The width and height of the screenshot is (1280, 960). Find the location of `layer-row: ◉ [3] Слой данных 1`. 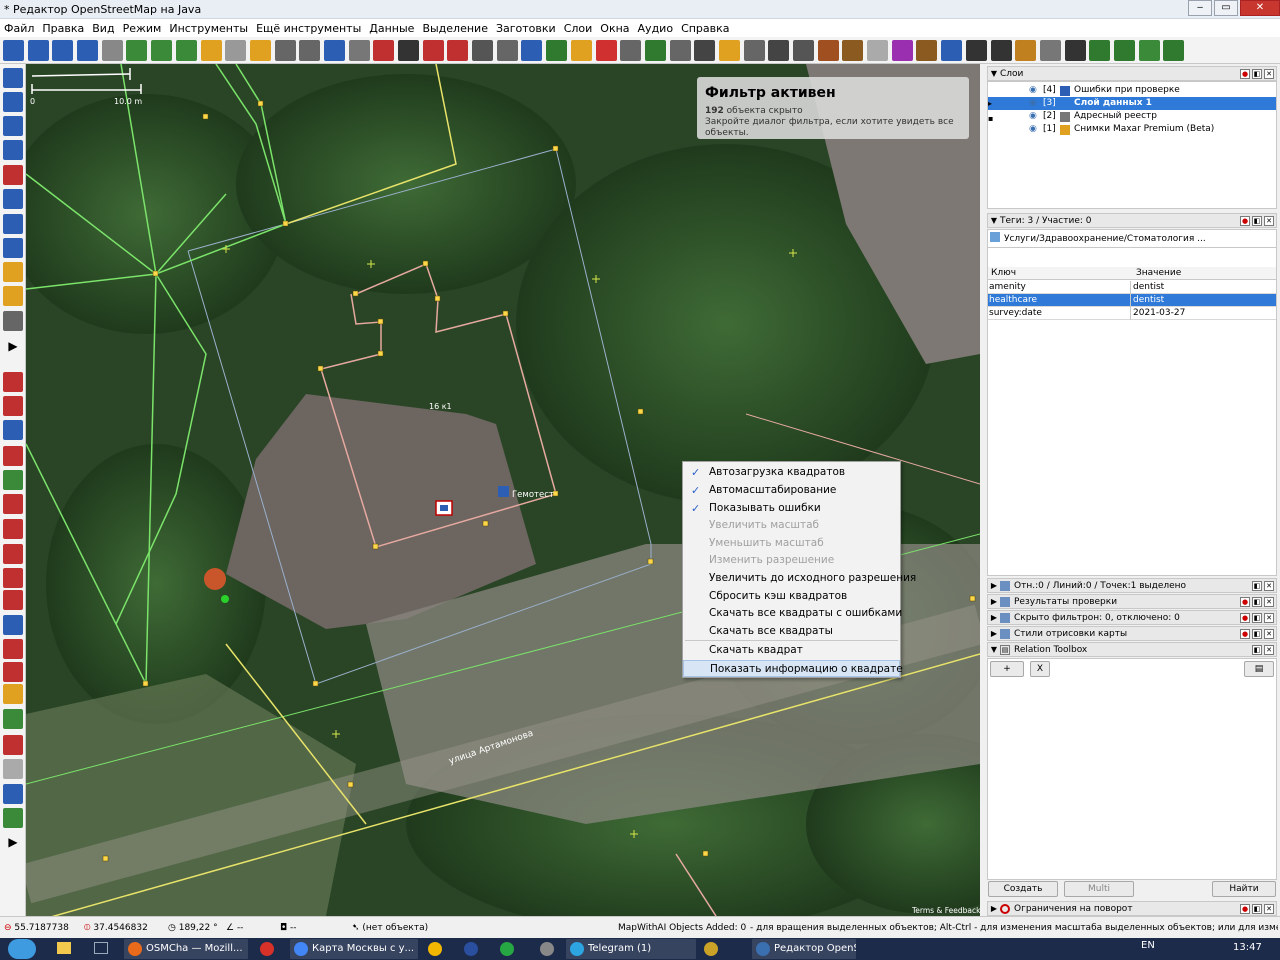

layer-row: ◉ [3] Слой данных 1 is located at coordinates (1132, 103).